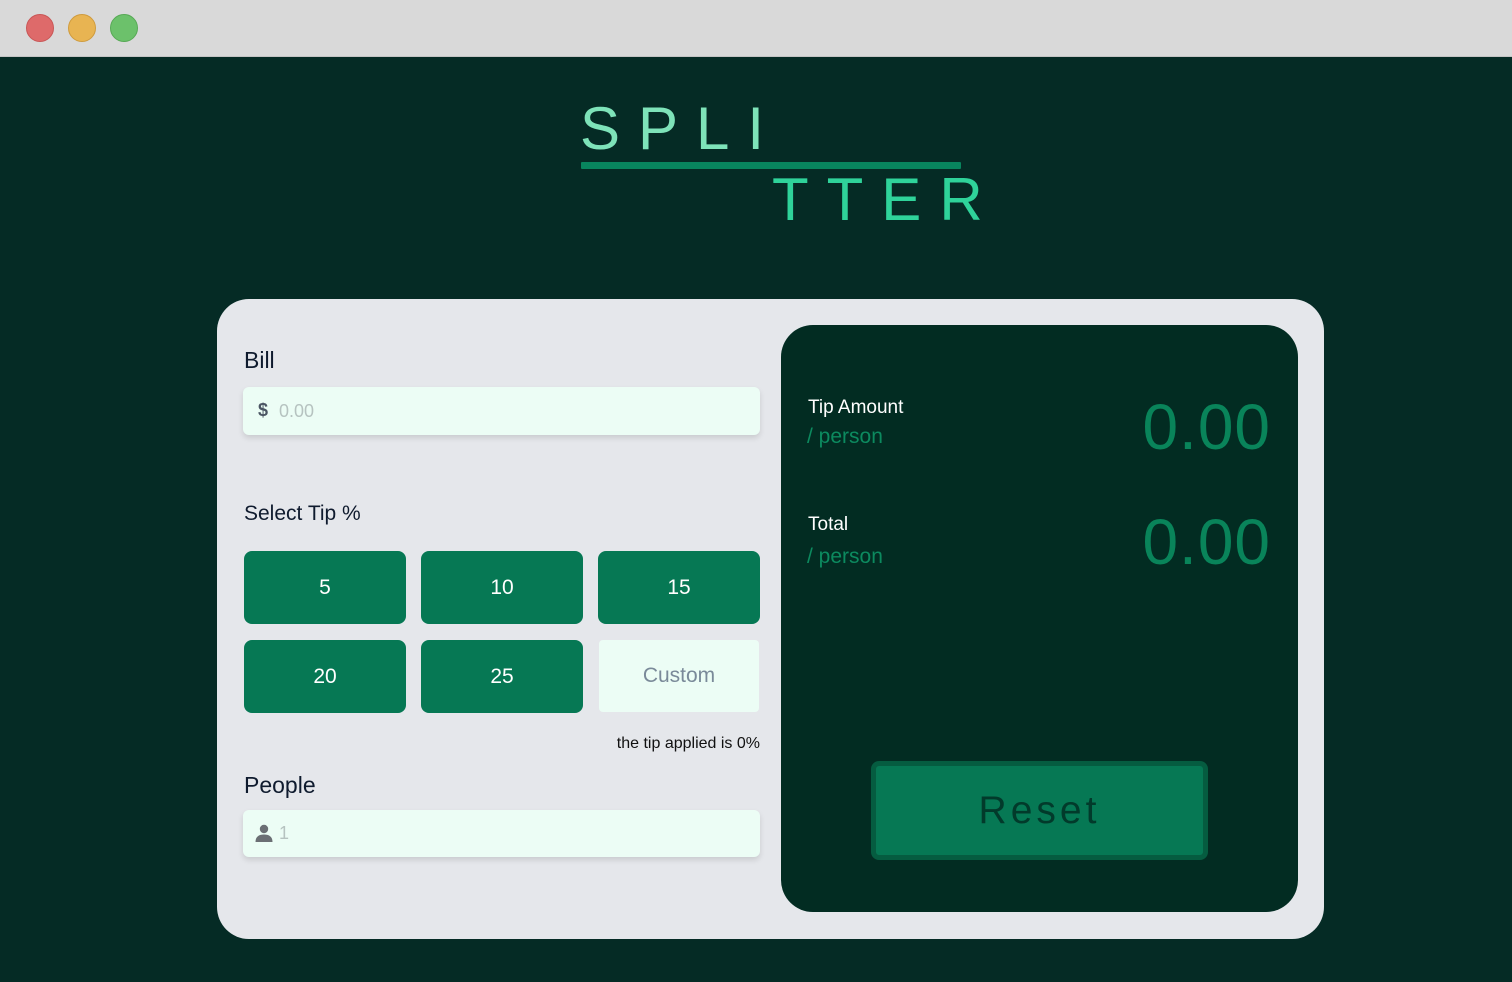 The image size is (1512, 982). Describe the element at coordinates (845, 556) in the screenshot. I see `total-per-person-label: / person` at that location.